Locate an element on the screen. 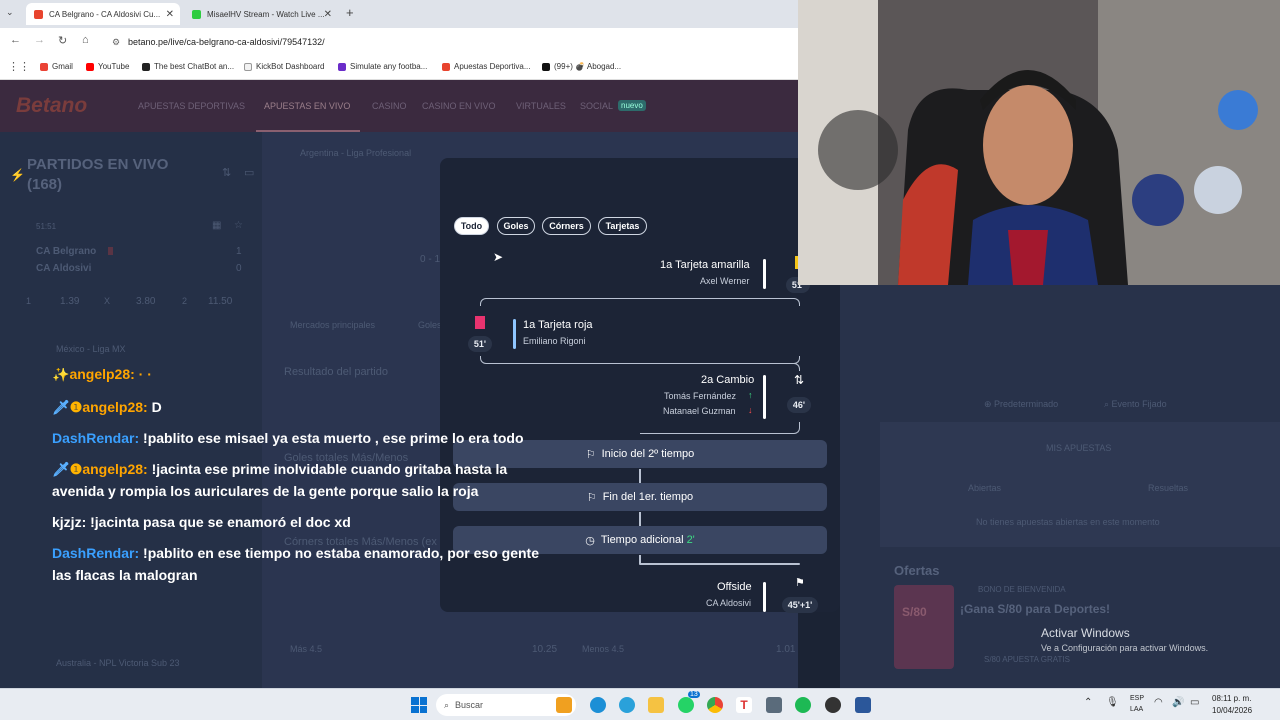 Image resolution: width=1280 pixels, height=720 pixels. event-sub-title: 2a Cambio is located at coordinates (728, 380).